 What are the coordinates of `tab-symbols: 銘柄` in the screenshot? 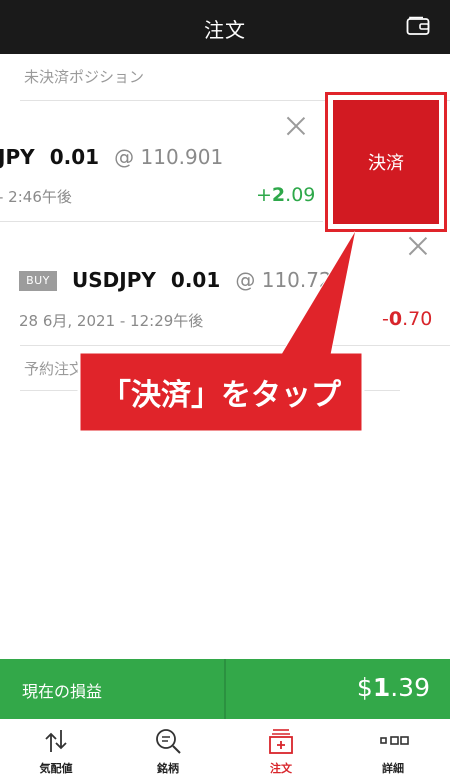 It's located at (168, 748).